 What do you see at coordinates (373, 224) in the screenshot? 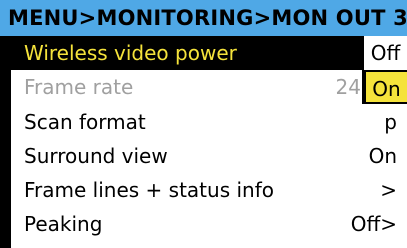
I see `menu-item-value: Off>` at bounding box center [373, 224].